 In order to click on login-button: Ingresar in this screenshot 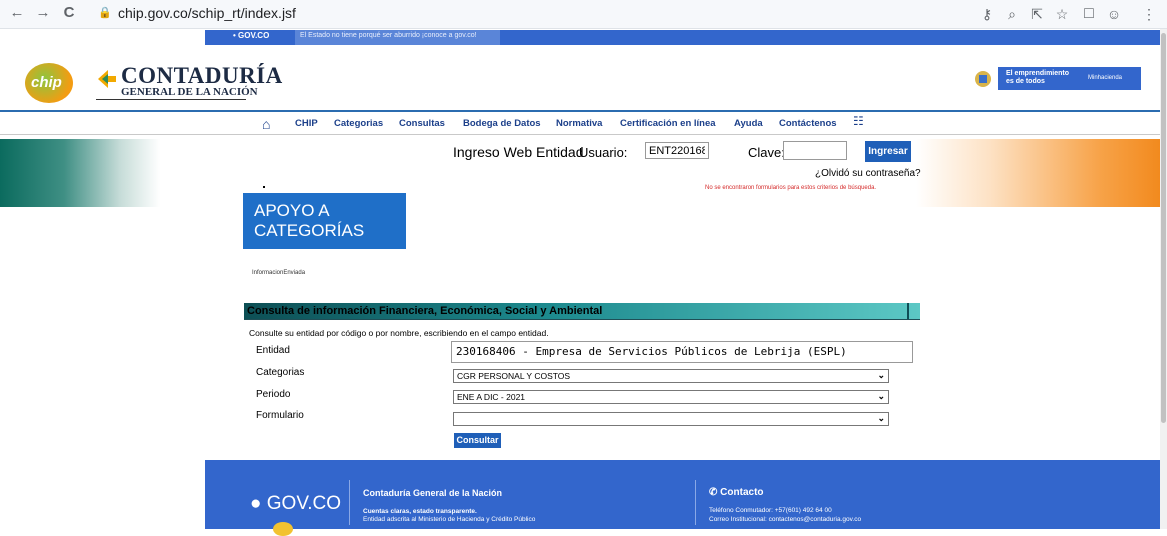, I will do `click(888, 151)`.